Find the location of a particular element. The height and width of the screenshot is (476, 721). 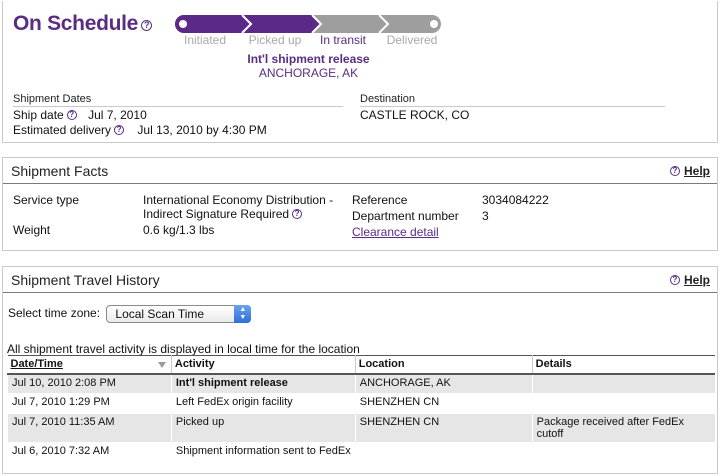

cell-location is located at coordinates (443, 452).